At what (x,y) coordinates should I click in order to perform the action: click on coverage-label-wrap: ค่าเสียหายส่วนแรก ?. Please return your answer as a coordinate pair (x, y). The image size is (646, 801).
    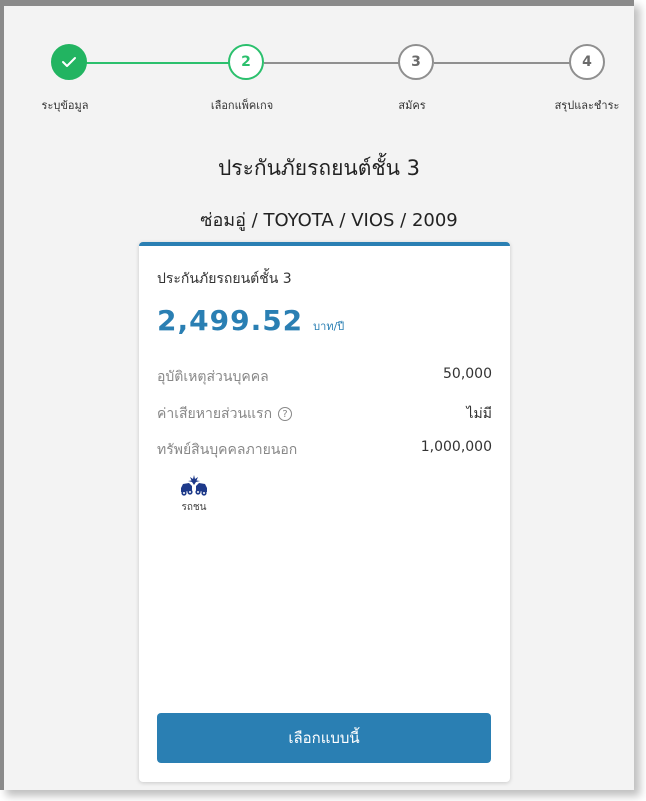
    Looking at the image, I should click on (225, 414).